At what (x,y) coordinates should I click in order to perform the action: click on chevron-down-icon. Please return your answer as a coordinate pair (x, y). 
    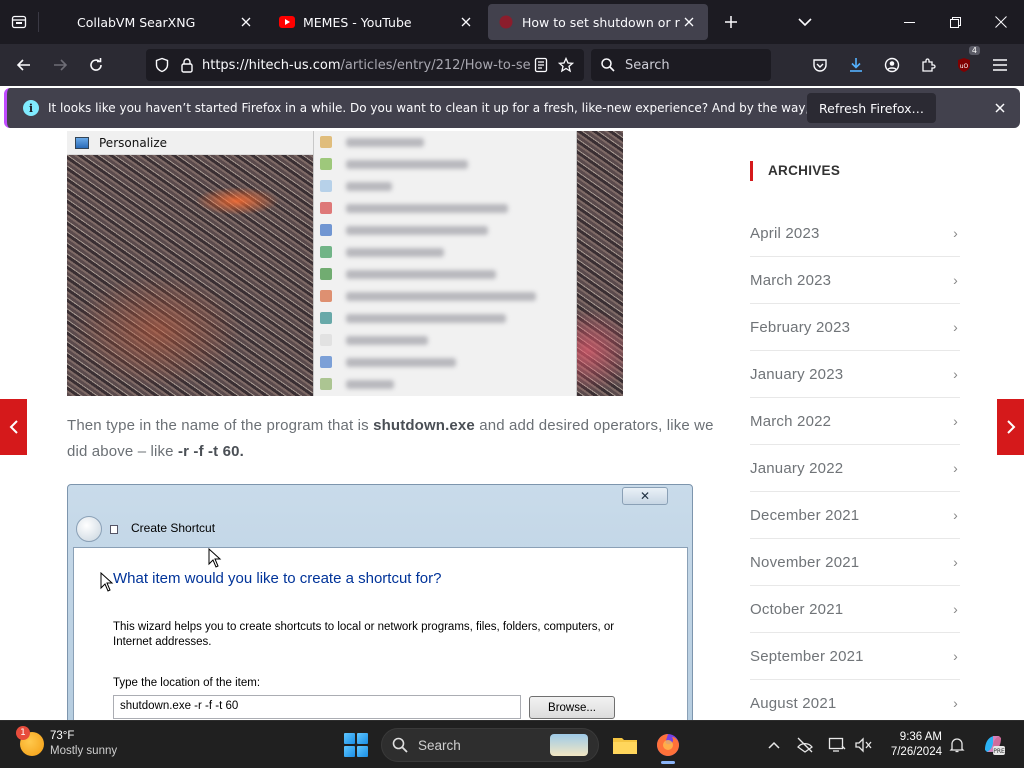
    Looking at the image, I should click on (805, 22).